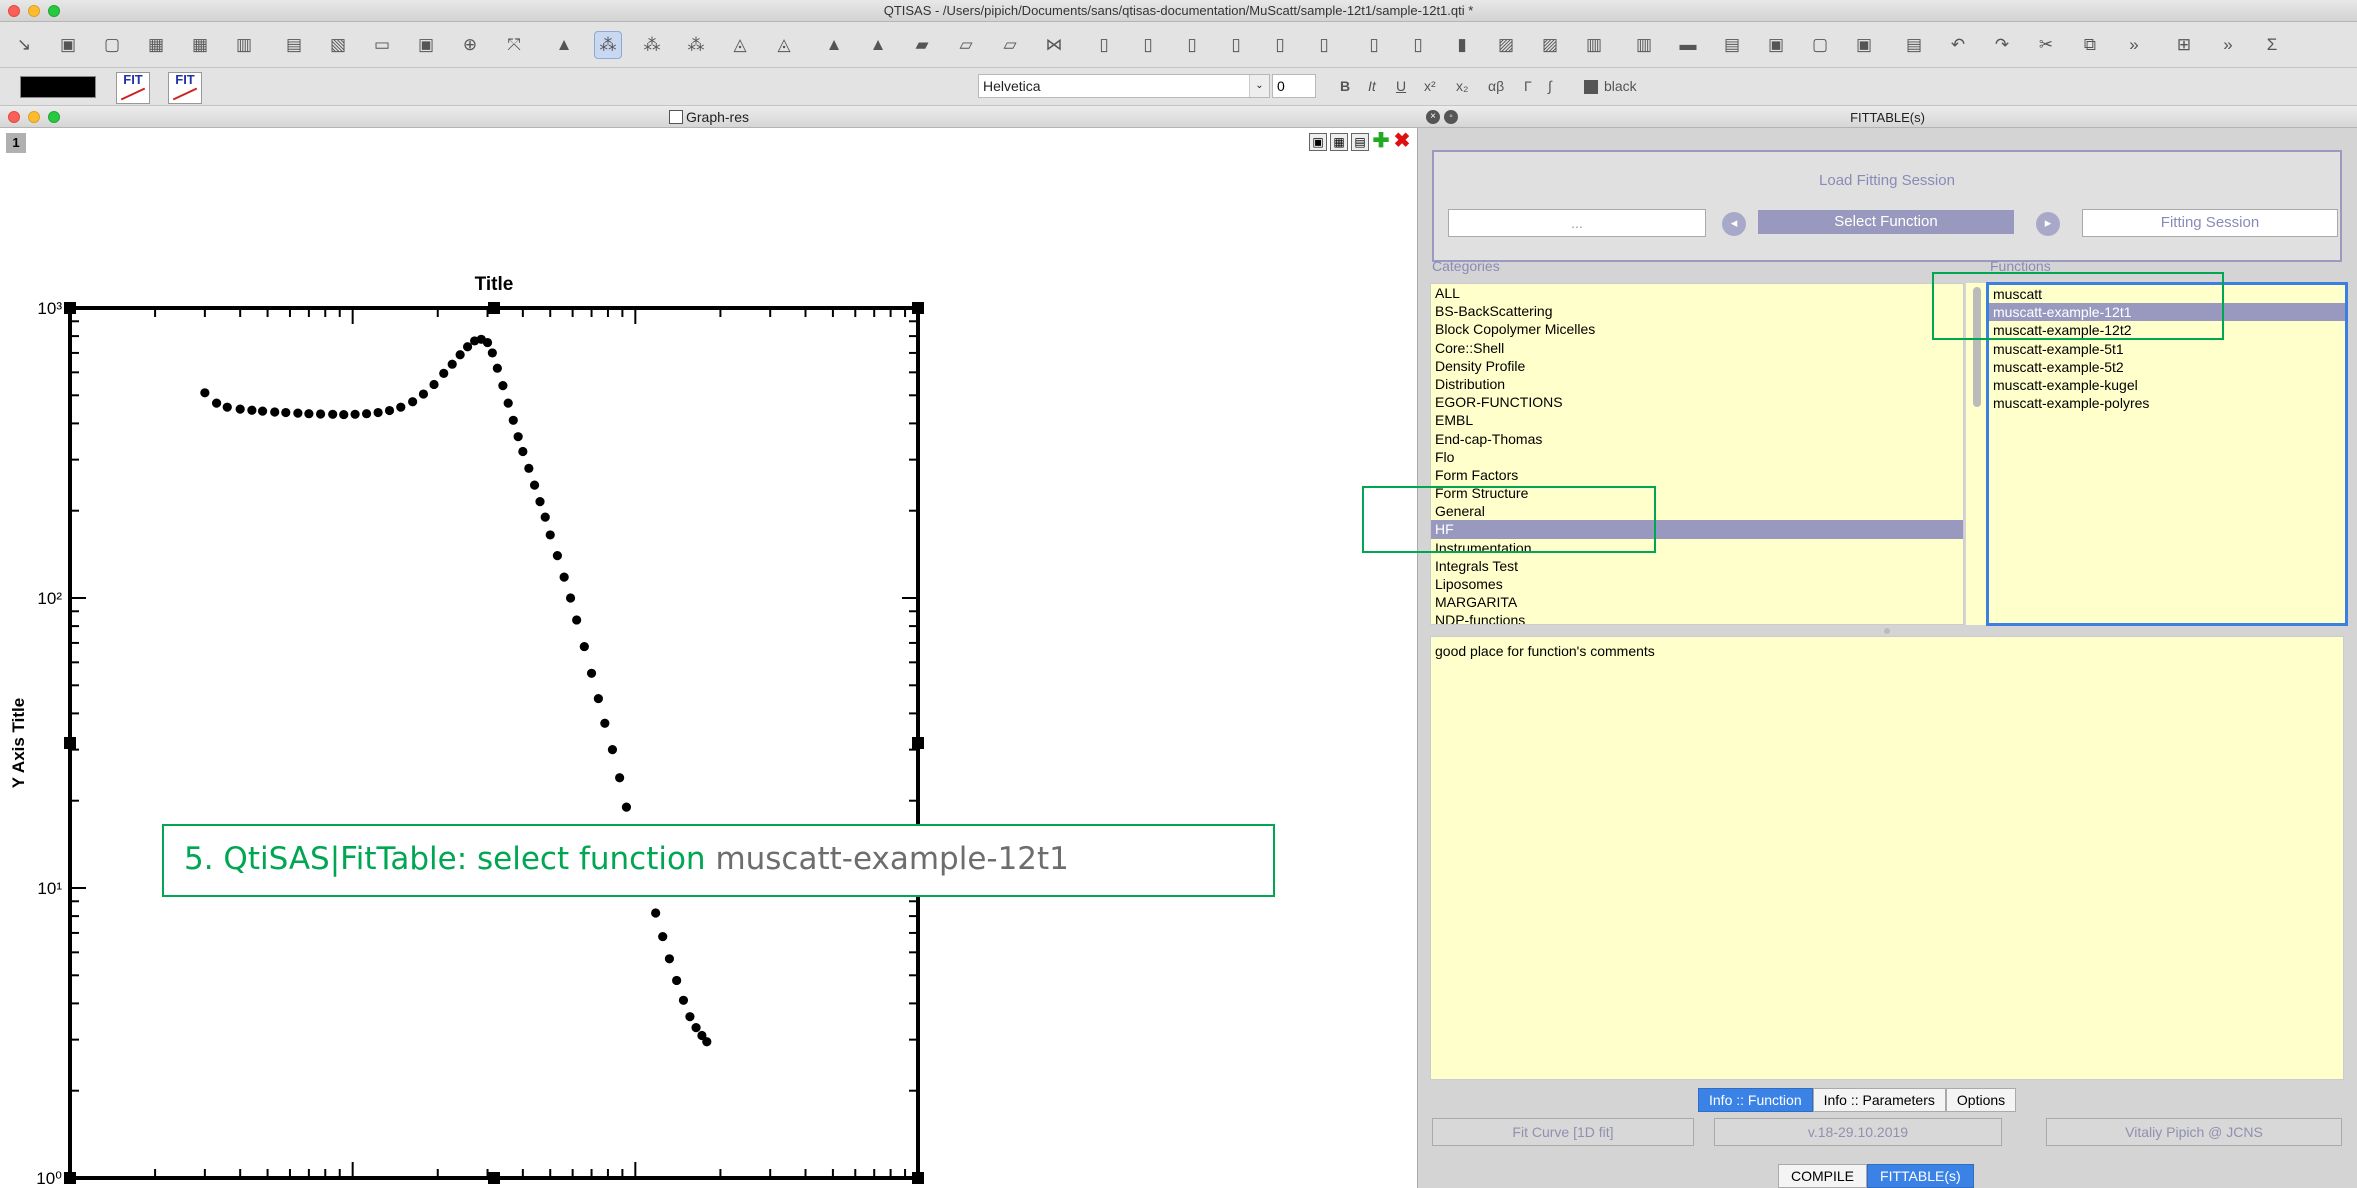 The image size is (2357, 1188). What do you see at coordinates (2046, 45) in the screenshot?
I see `toolbar-tool-icon: ✂` at bounding box center [2046, 45].